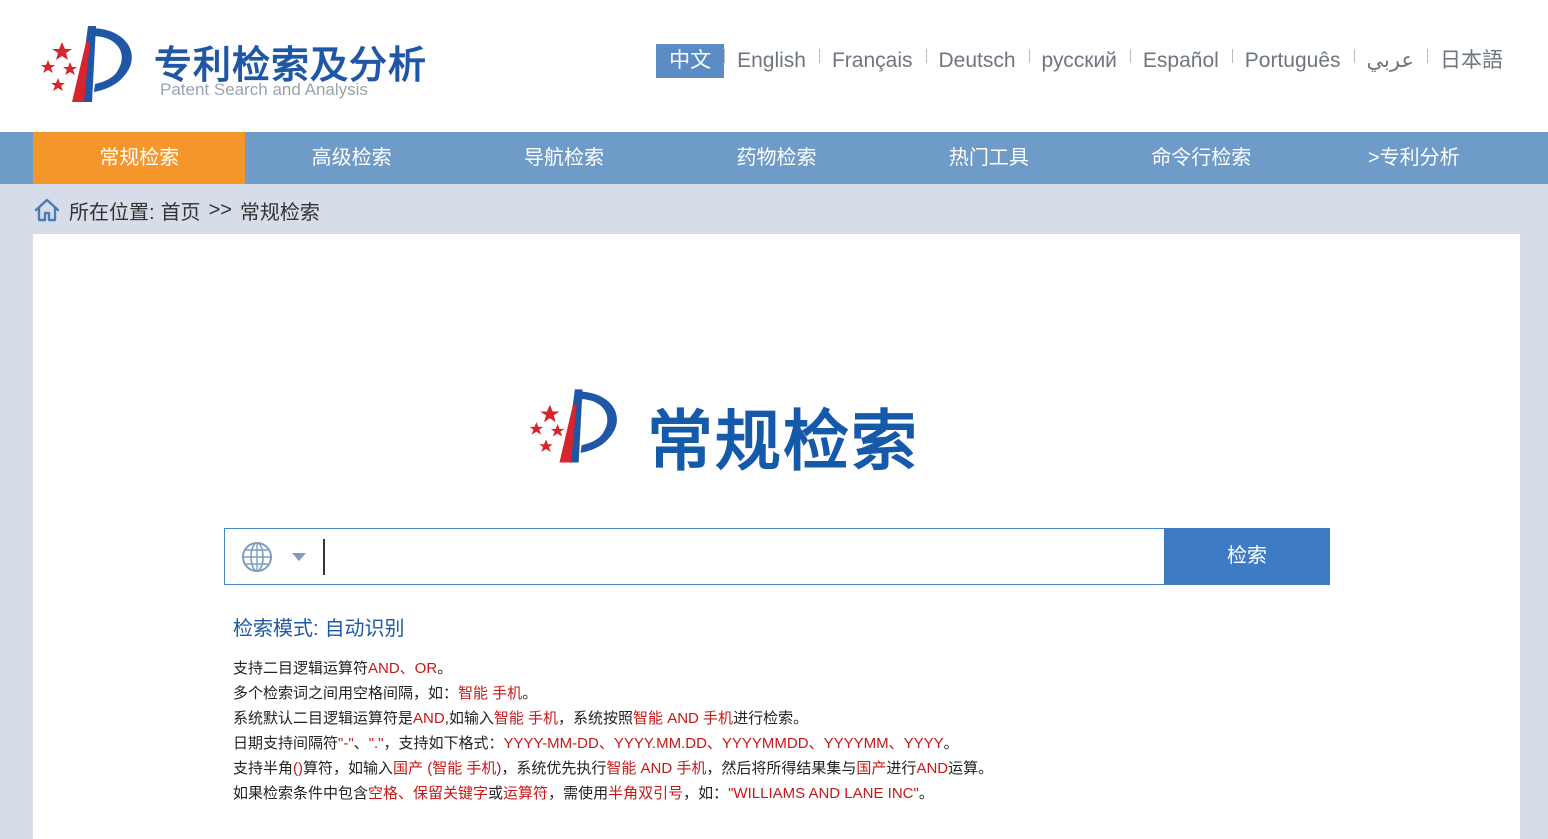  What do you see at coordinates (361, 743) in the screenshot?
I see `tip-text: 、` at bounding box center [361, 743].